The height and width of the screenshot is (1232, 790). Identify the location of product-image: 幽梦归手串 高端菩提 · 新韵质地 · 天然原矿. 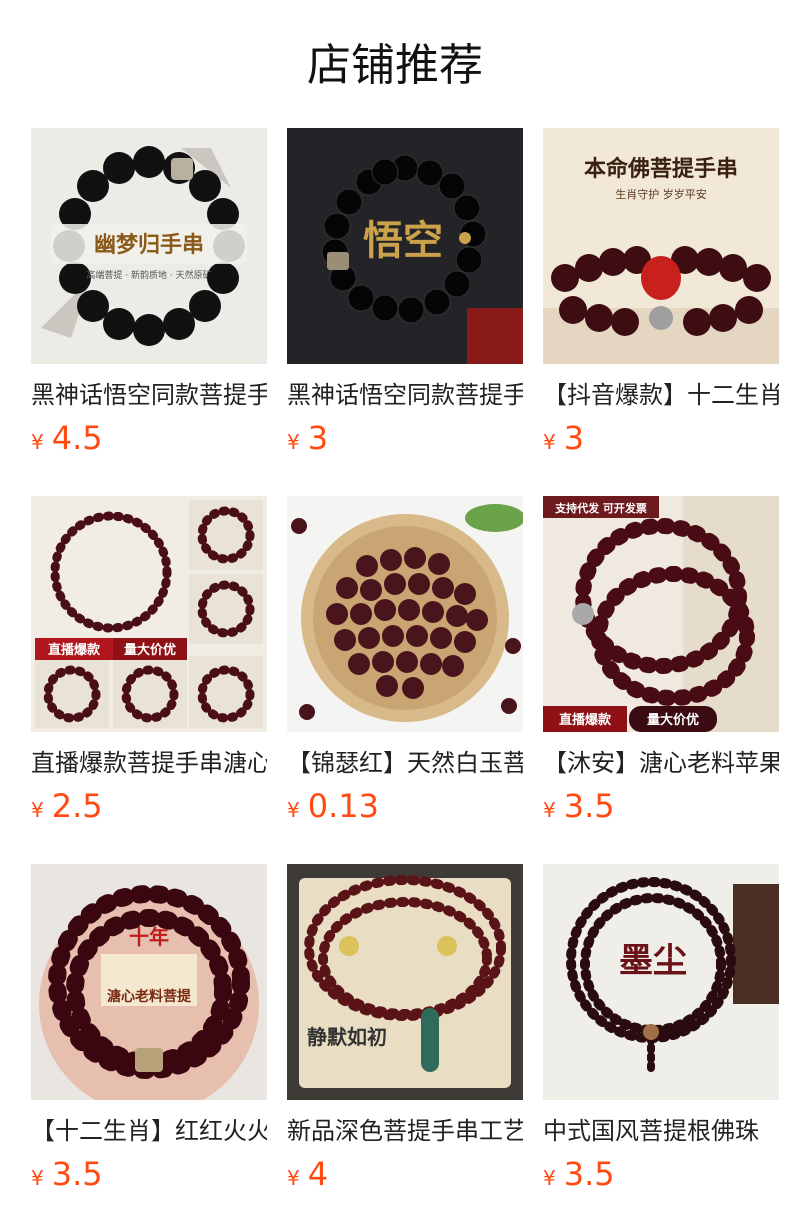
(149, 246).